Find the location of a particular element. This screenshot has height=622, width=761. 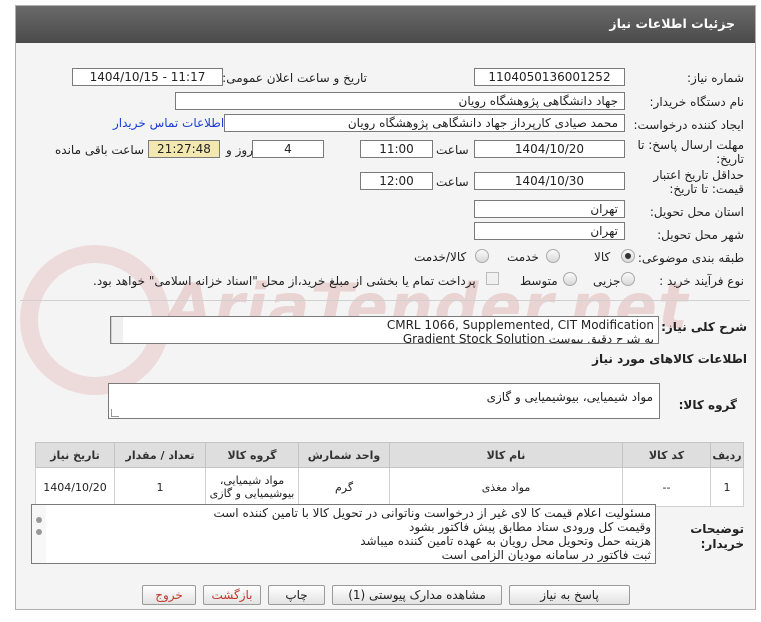

goods-group-label: گروه کالا: is located at coordinates (707, 405).